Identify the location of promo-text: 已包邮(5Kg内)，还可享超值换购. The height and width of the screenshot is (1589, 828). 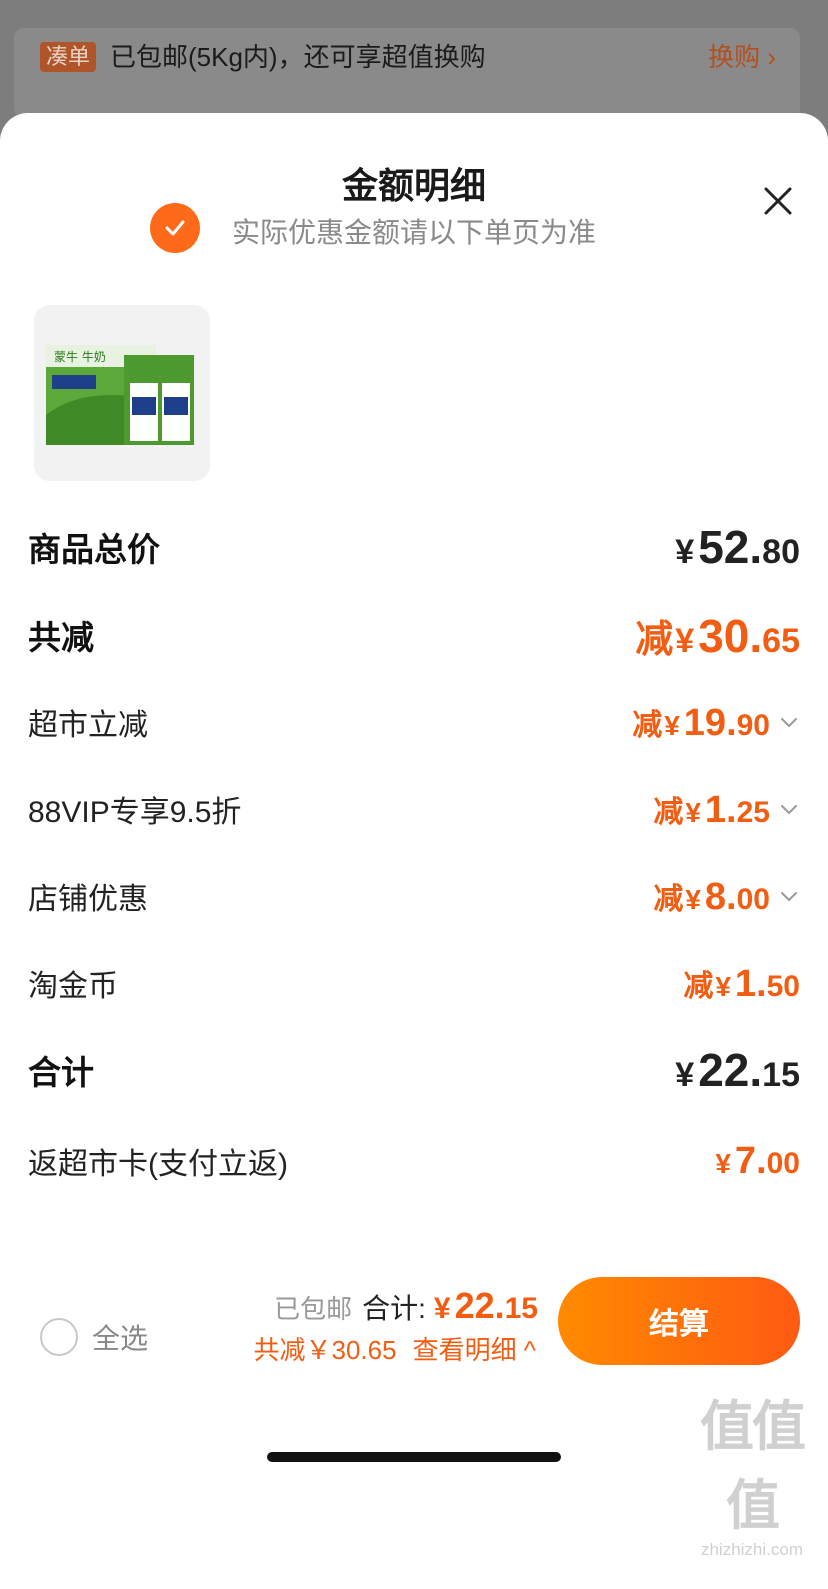
(298, 57).